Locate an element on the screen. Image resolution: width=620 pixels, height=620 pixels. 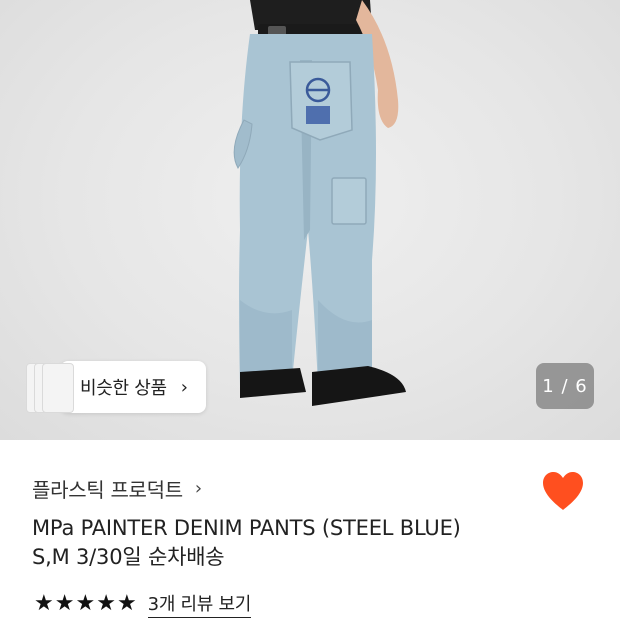
product-title-line2: S,M 3/30일 순차배송 is located at coordinates (128, 557).